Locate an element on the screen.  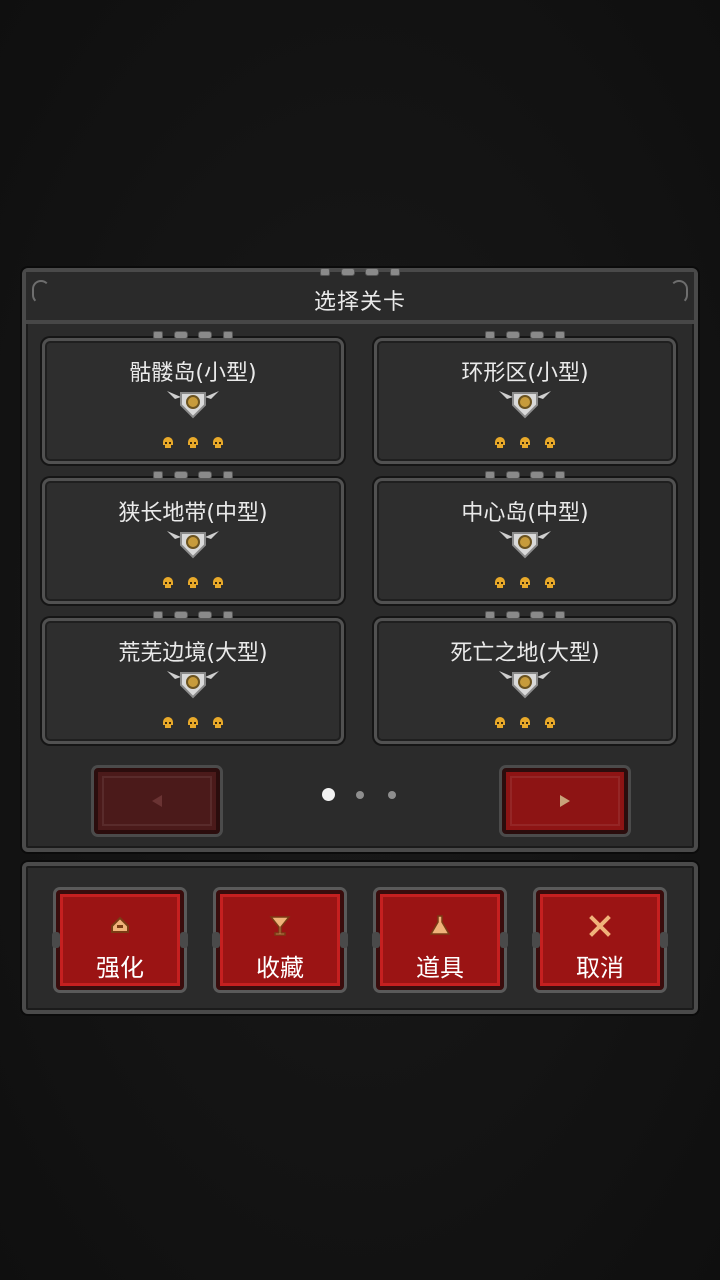
level-name: 死亡之地(大型) is located at coordinates (525, 653).